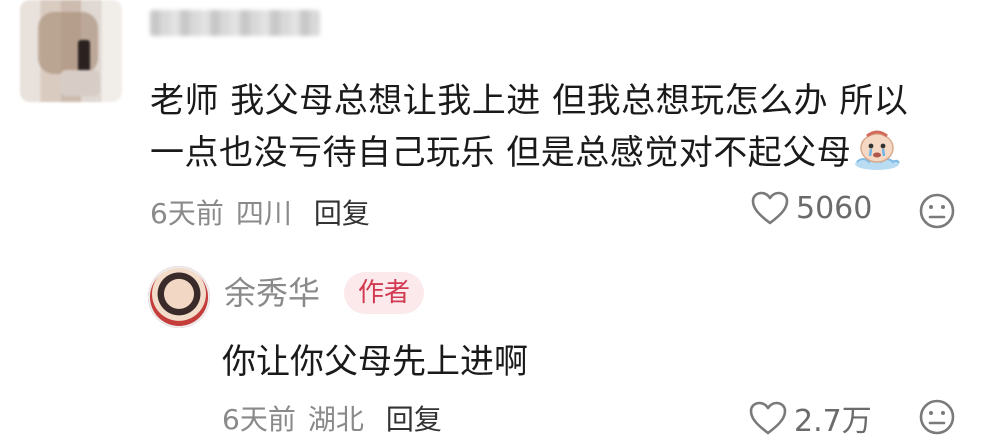  What do you see at coordinates (877, 155) in the screenshot?
I see `crying-face-sticker-icon` at bounding box center [877, 155].